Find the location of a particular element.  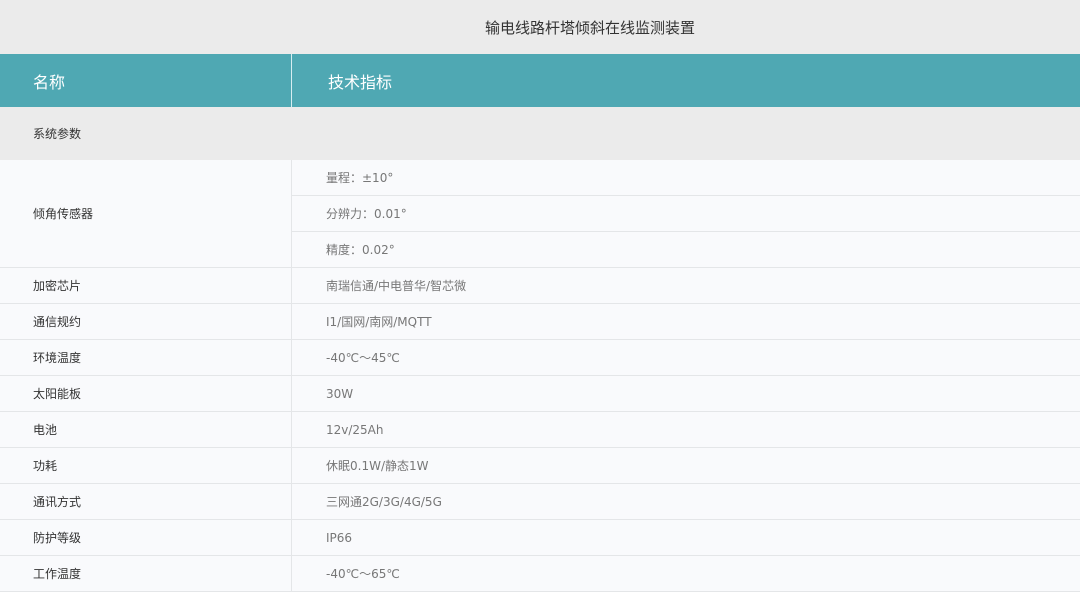

spec-name: 太阳能板 is located at coordinates (146, 393).